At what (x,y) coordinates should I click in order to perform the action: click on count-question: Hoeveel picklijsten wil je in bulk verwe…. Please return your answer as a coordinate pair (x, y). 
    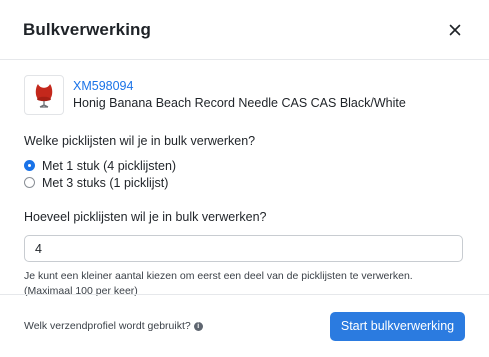
    Looking at the image, I should click on (145, 217).